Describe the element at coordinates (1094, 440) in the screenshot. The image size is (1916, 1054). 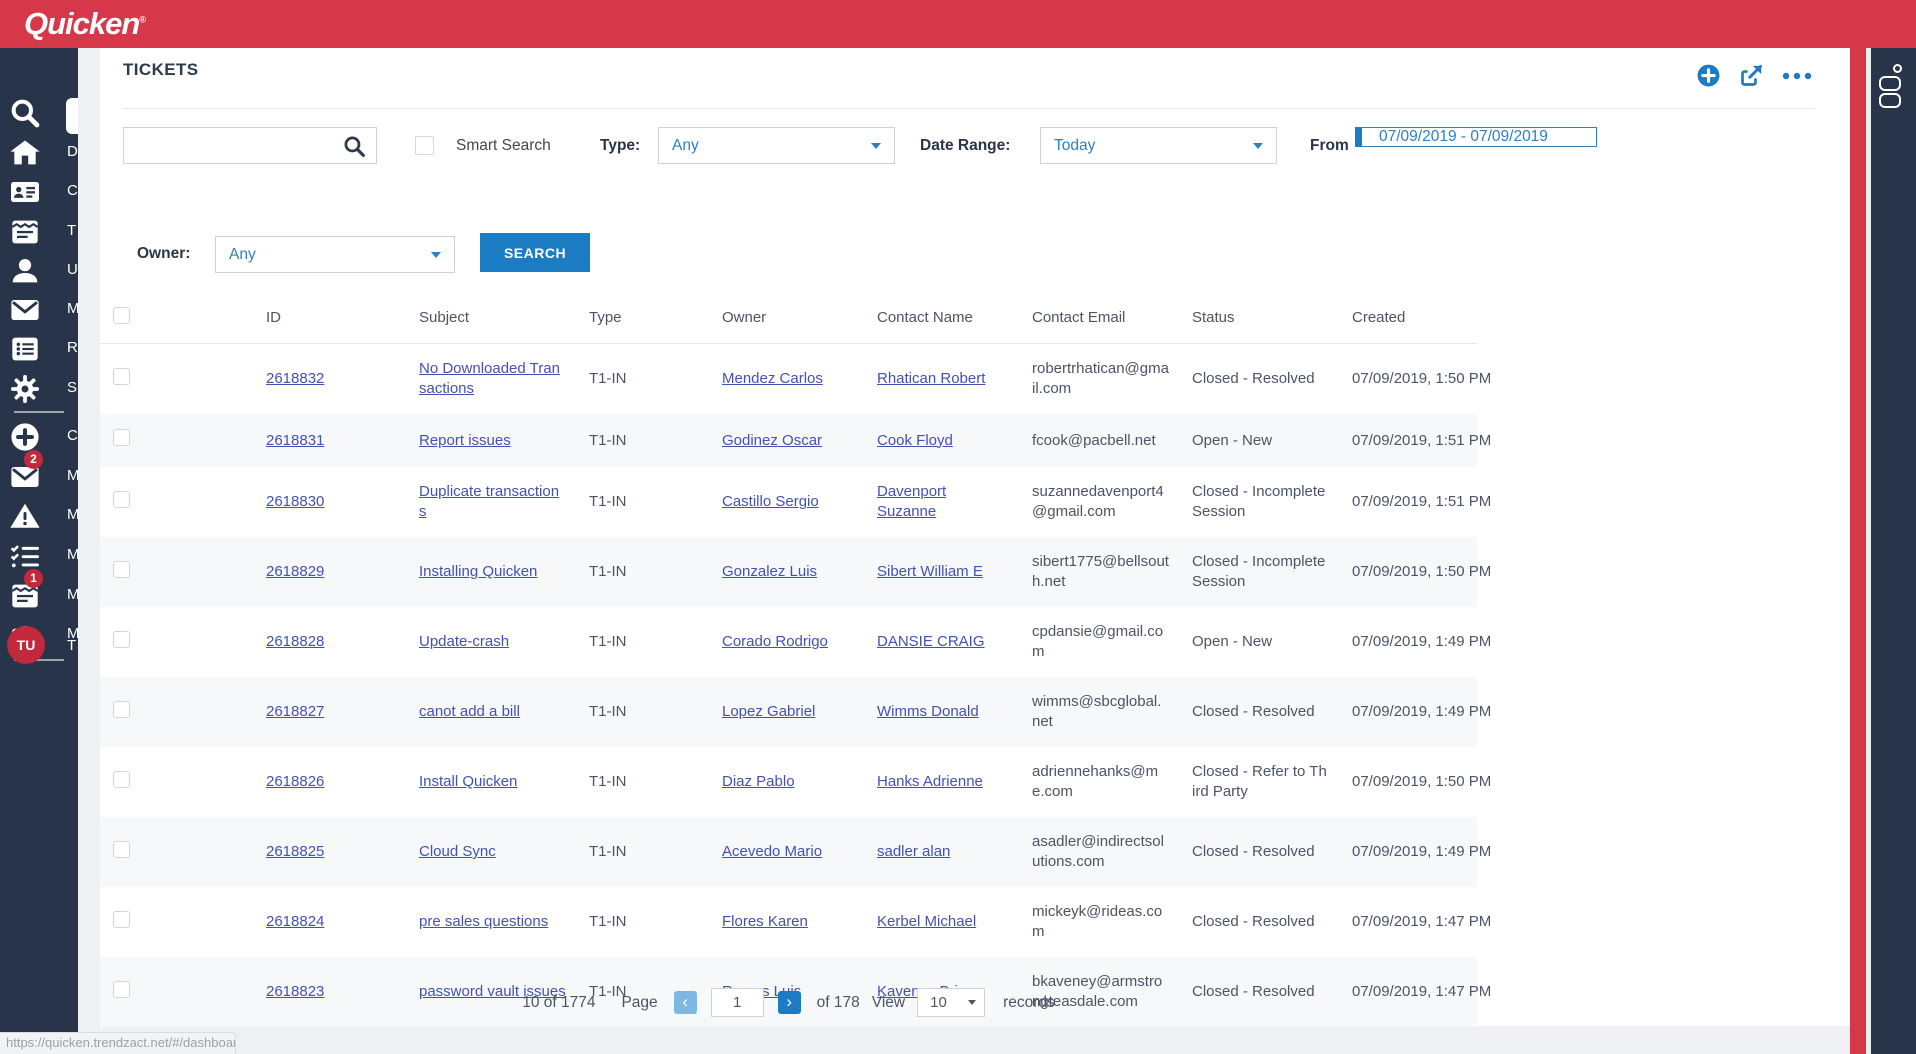
I see `contact-email: fcook@pacbell.net` at that location.